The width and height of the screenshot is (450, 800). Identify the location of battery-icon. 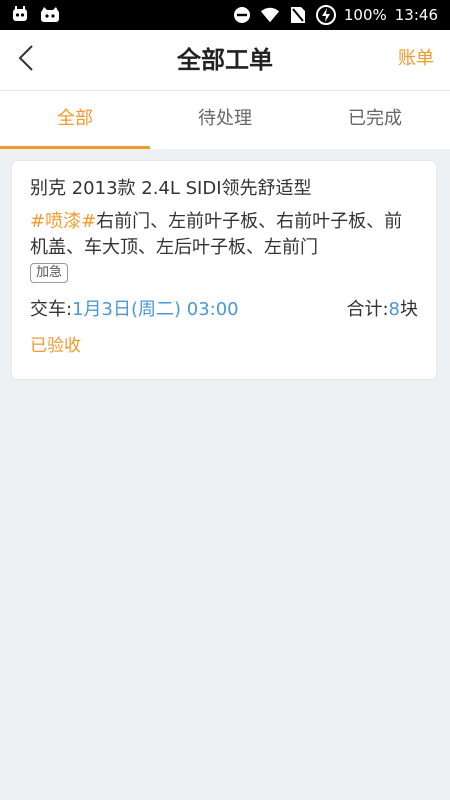
(325, 15).